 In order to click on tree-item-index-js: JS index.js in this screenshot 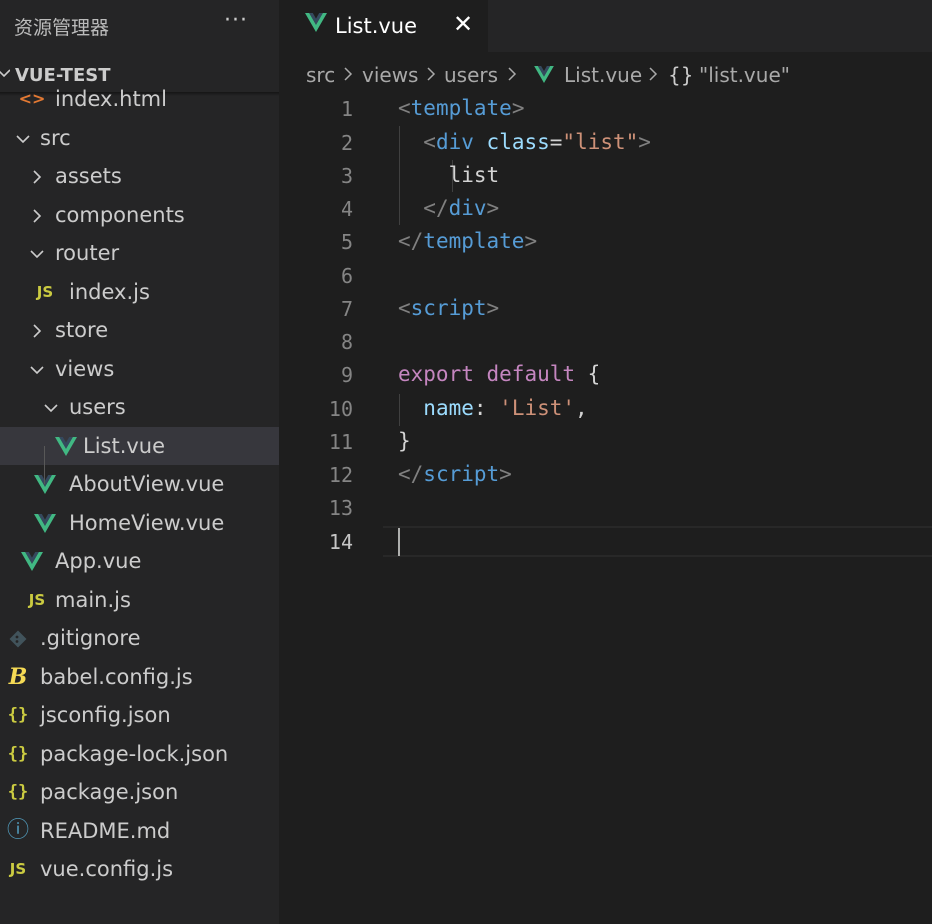, I will do `click(139, 292)`.